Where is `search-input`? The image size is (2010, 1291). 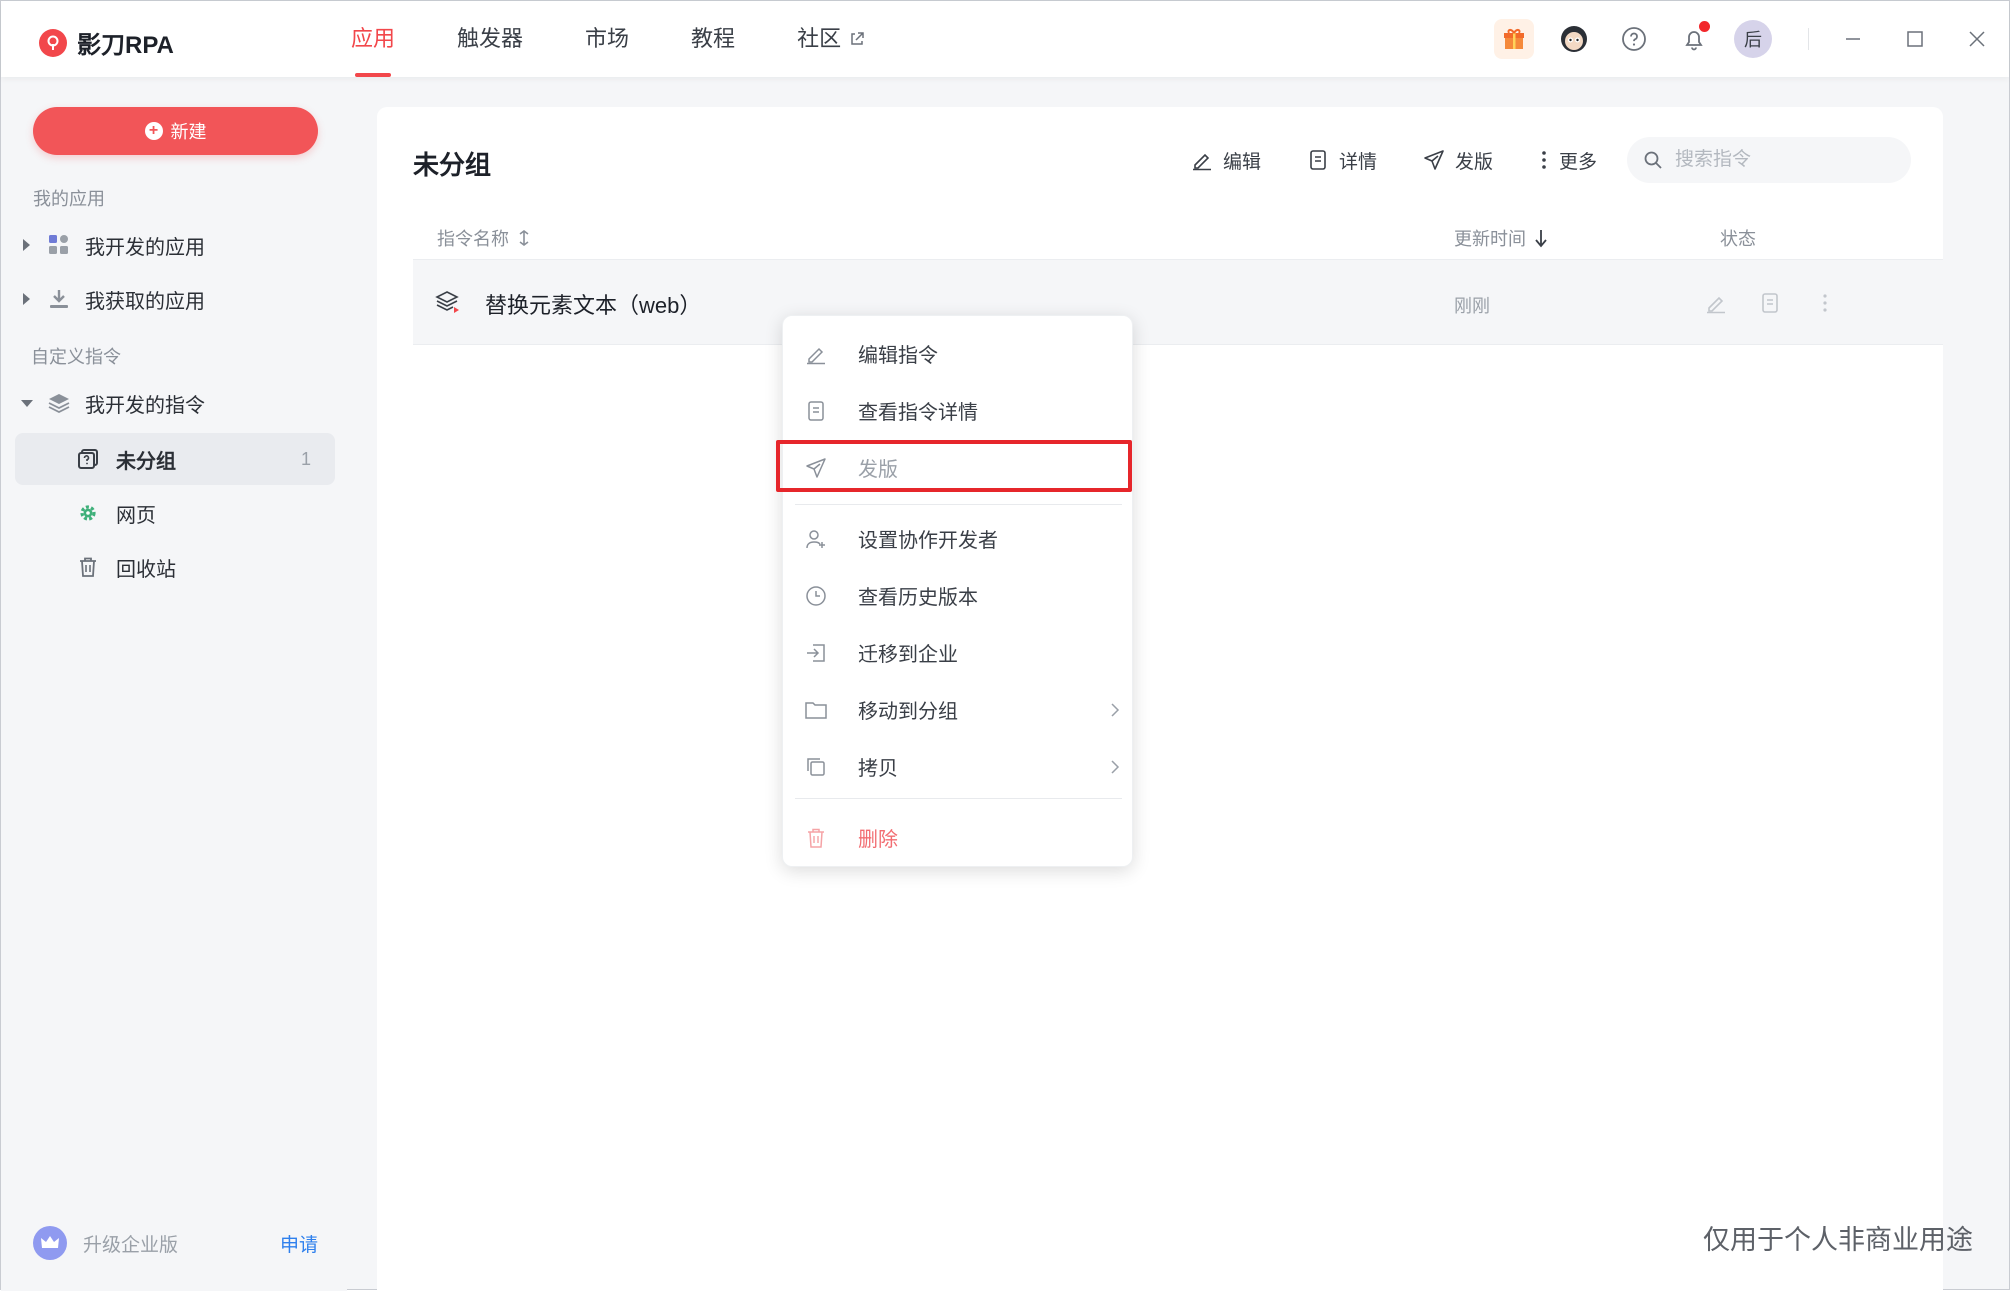
search-input is located at coordinates (1785, 160).